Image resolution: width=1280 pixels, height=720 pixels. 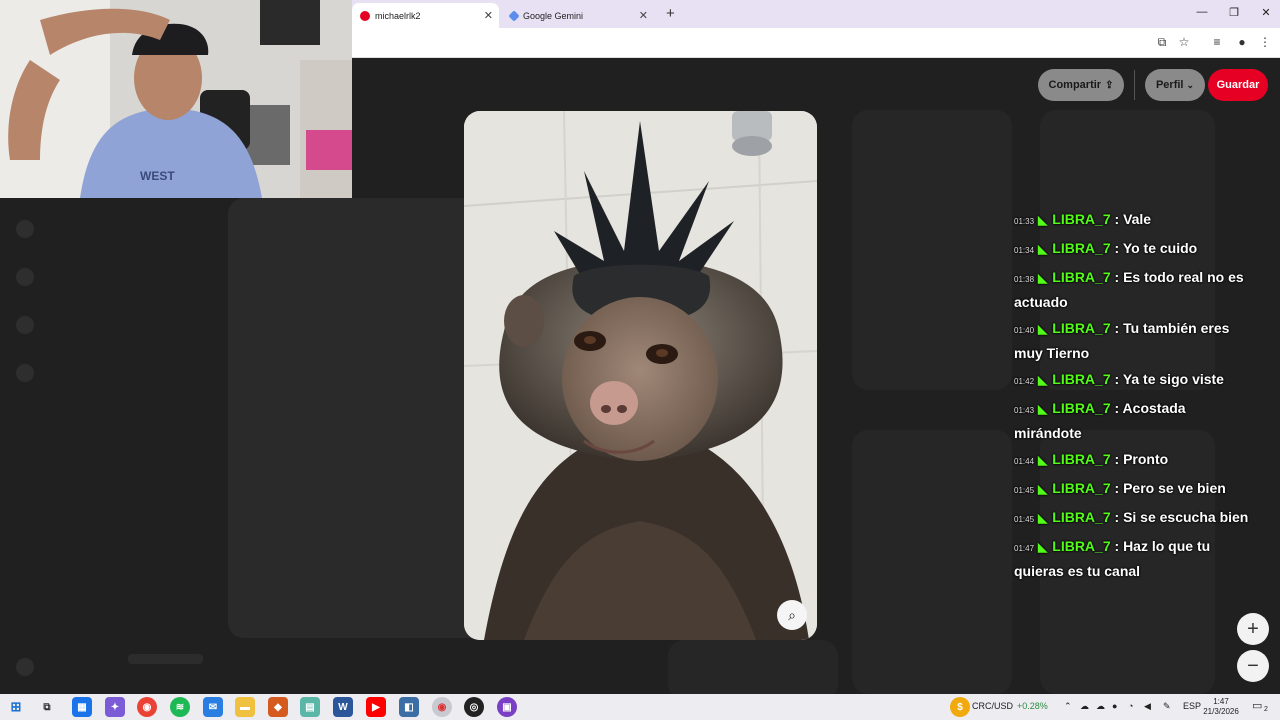 I want to click on chrome-active-icon: ◉, so click(x=442, y=707).